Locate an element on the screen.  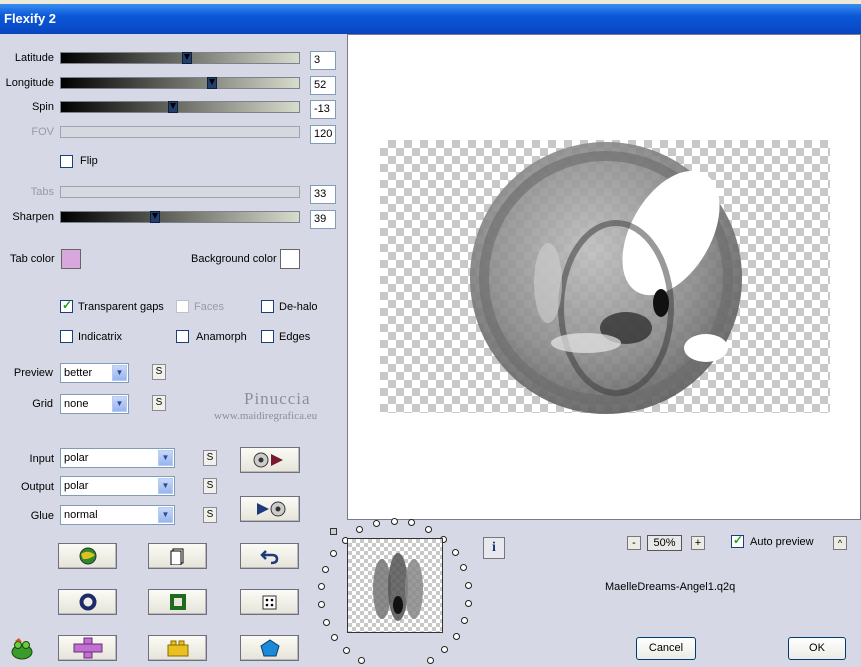
anamorph-checkbox is located at coordinates (182, 336).